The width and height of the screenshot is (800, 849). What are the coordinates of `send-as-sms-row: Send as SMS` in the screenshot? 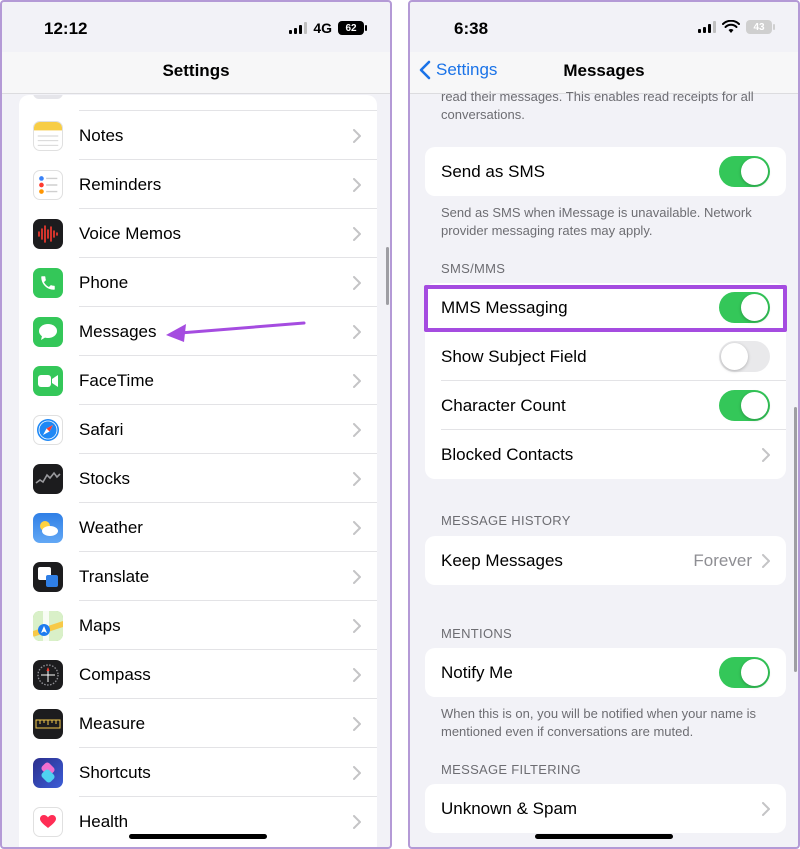 It's located at (605, 171).